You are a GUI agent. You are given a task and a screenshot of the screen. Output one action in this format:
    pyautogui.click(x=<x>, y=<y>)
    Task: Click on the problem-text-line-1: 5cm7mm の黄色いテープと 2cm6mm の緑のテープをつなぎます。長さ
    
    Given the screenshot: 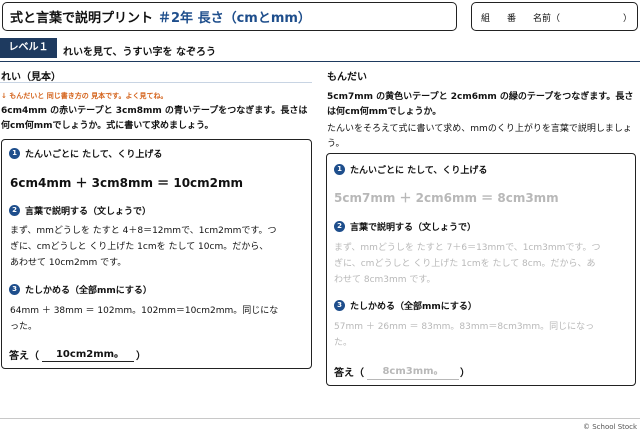 What is the action you would take?
    pyautogui.click(x=480, y=97)
    